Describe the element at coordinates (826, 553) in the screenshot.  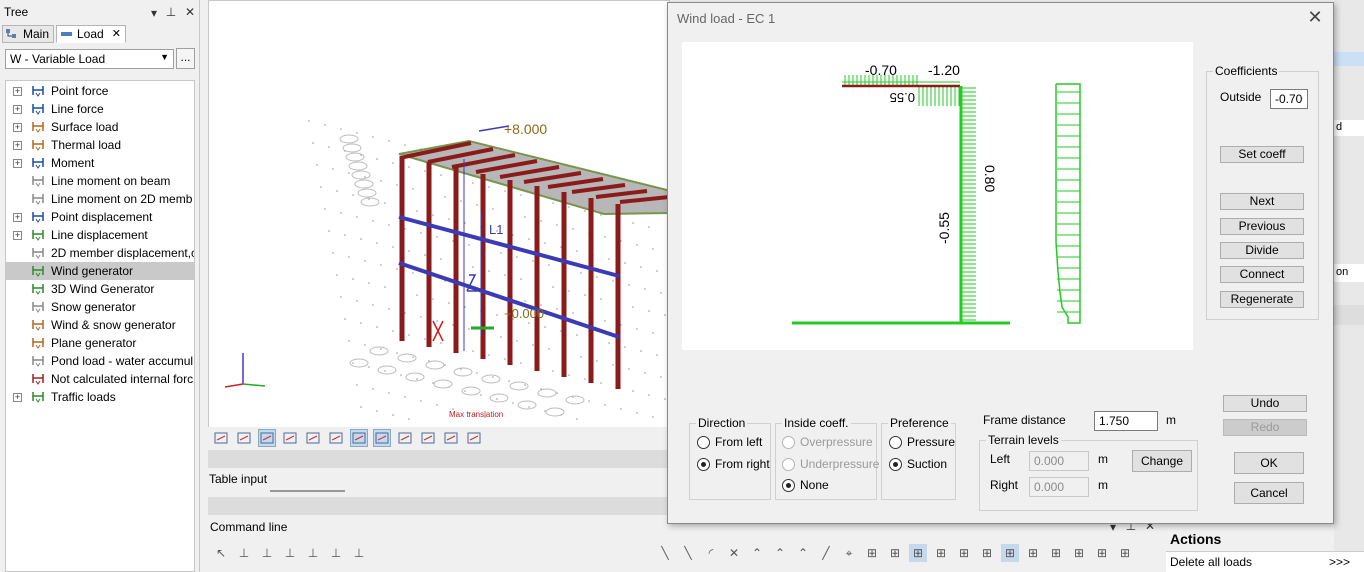
I see `command-tool-icon: ╱` at that location.